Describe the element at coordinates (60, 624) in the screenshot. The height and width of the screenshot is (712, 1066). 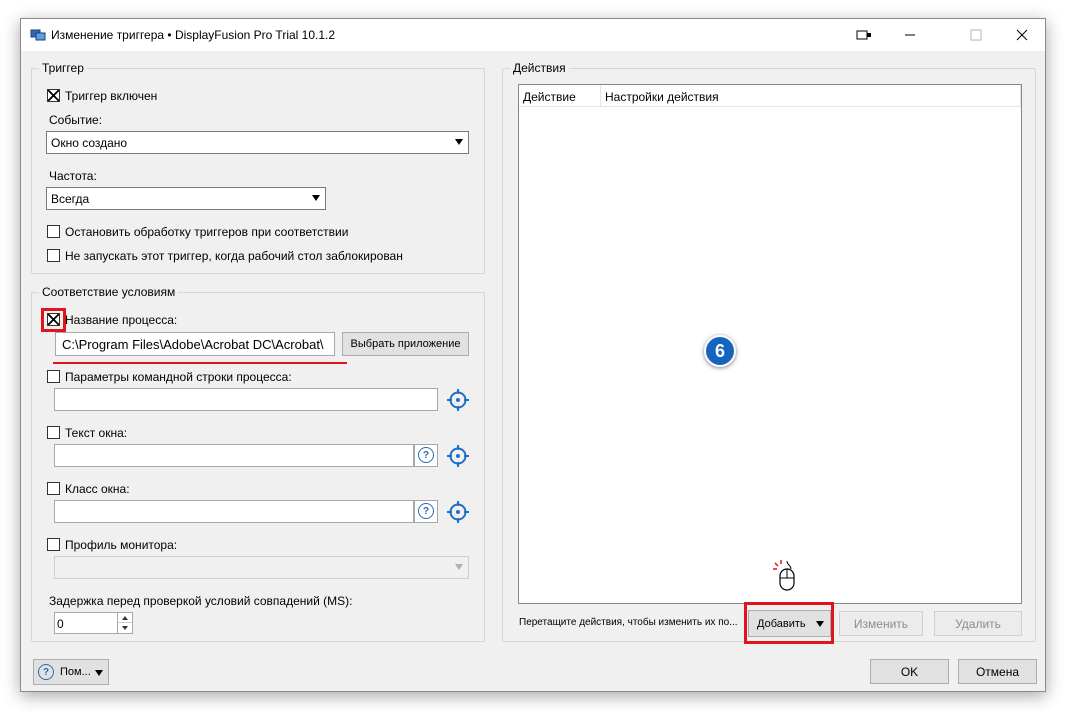
I see `delay-value: 0` at that location.